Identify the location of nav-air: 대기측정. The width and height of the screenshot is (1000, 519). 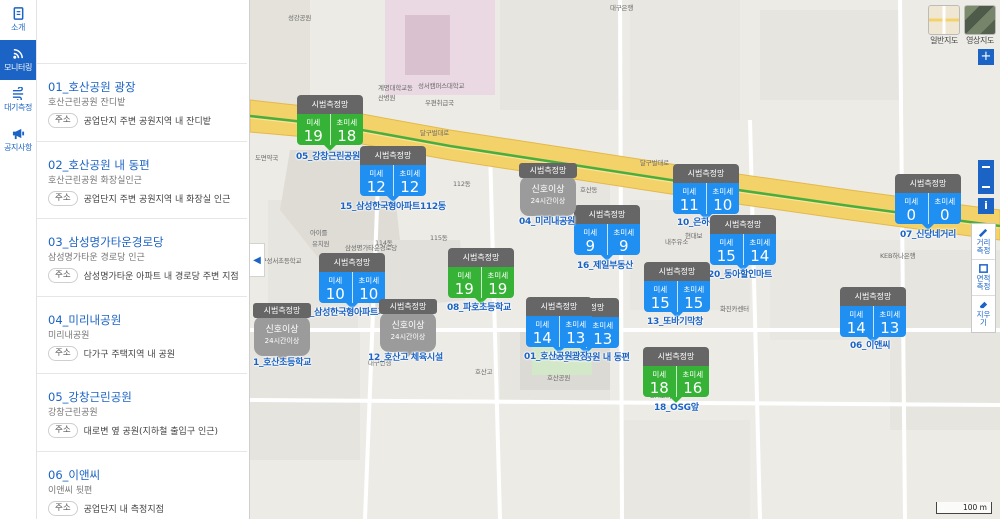
(18, 100).